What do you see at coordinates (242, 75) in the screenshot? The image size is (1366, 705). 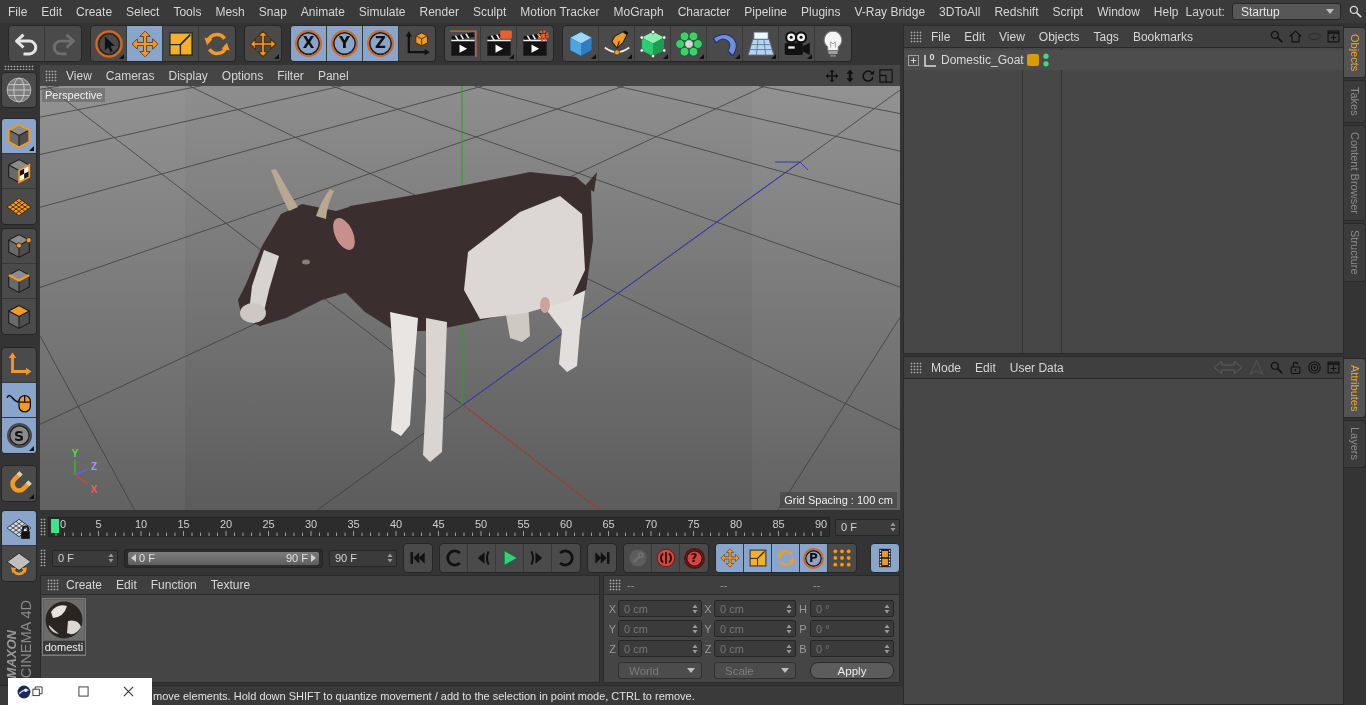 I see `menu-item: Options` at bounding box center [242, 75].